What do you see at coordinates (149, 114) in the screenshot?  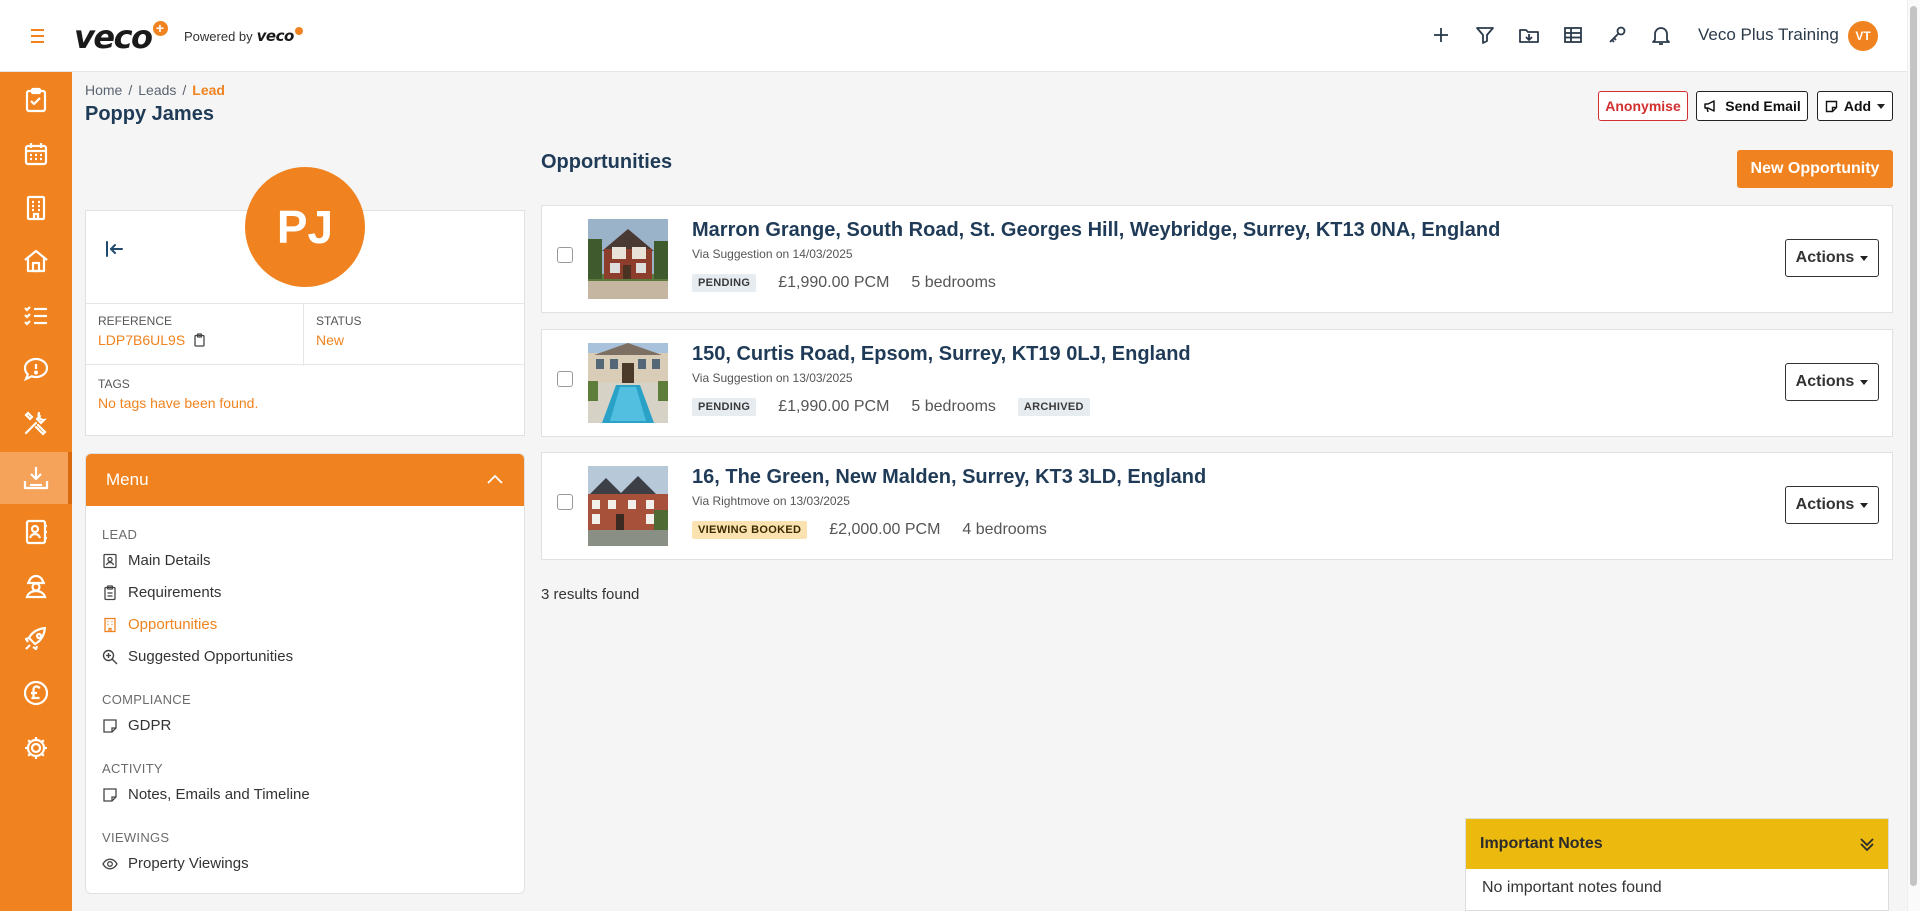 I see `page-title: Poppy James` at bounding box center [149, 114].